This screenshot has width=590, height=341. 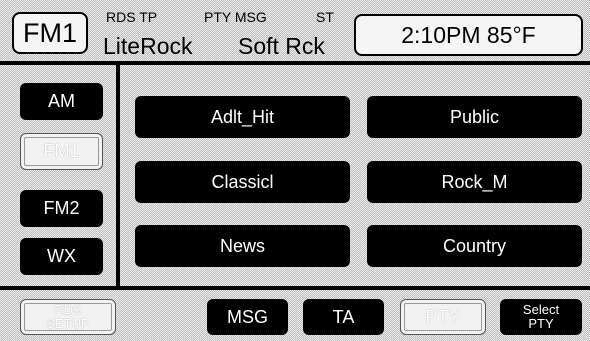 I want to click on rds-setup-line2: SETUP, so click(x=68, y=323).